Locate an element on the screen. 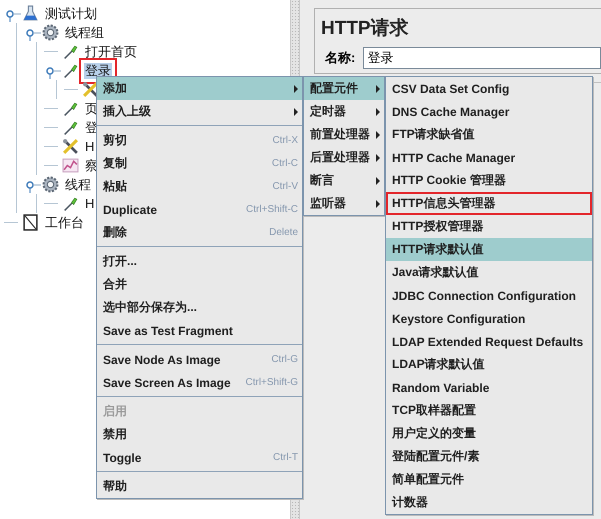  menu-item: LDAP Extended Request Defaults is located at coordinates (489, 341).